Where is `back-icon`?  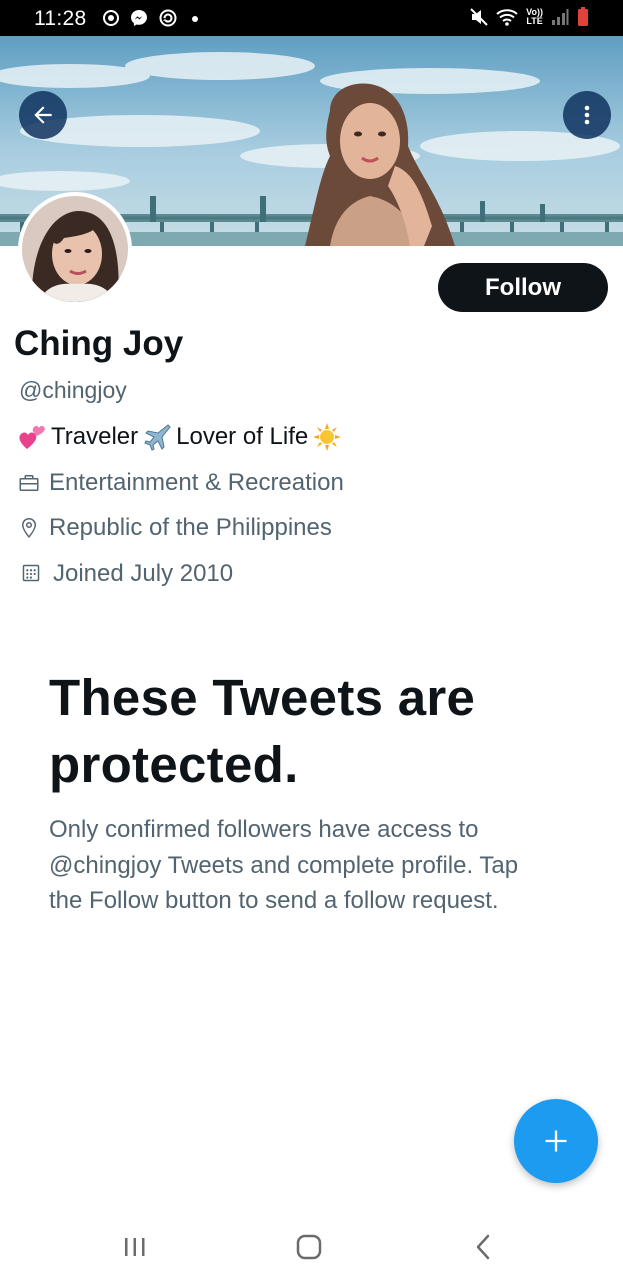 back-icon is located at coordinates (483, 1247).